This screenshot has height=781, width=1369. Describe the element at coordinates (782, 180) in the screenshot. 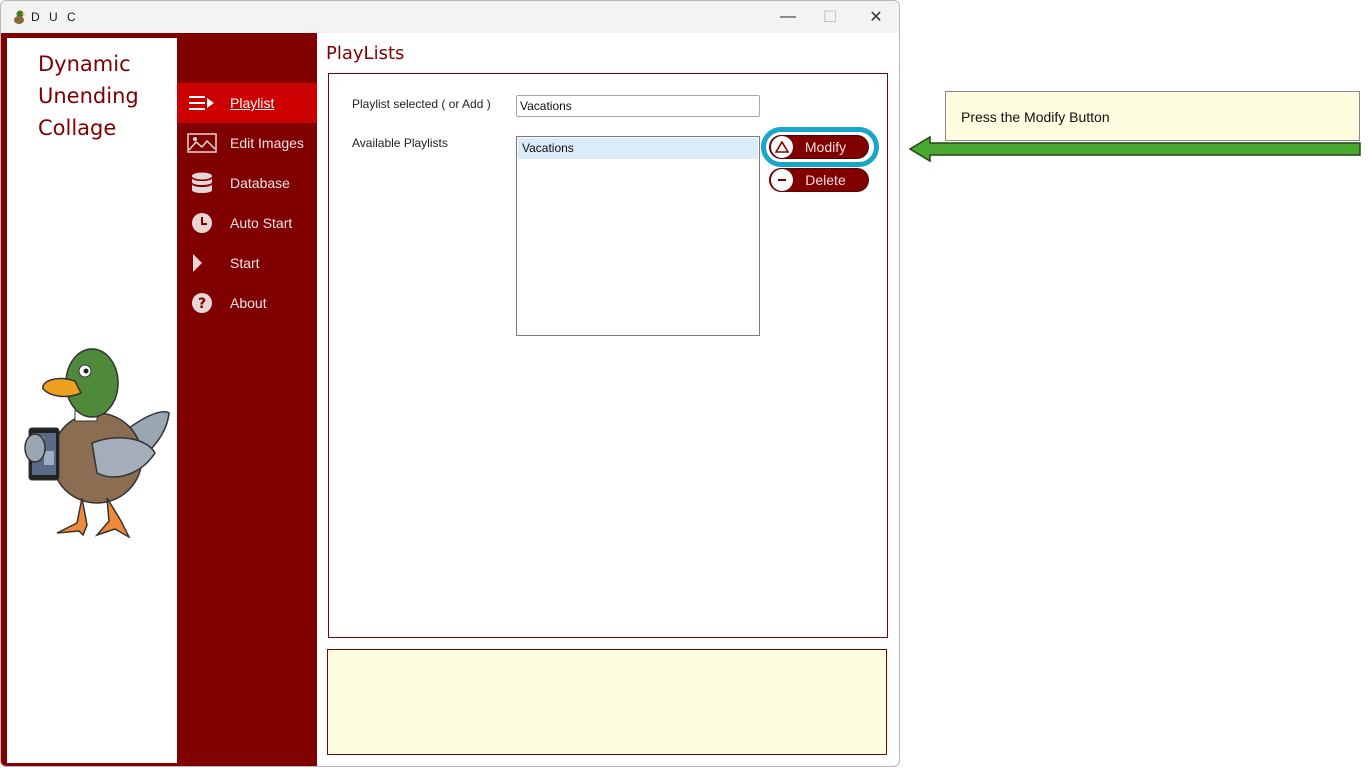

I see `minus-icon` at that location.